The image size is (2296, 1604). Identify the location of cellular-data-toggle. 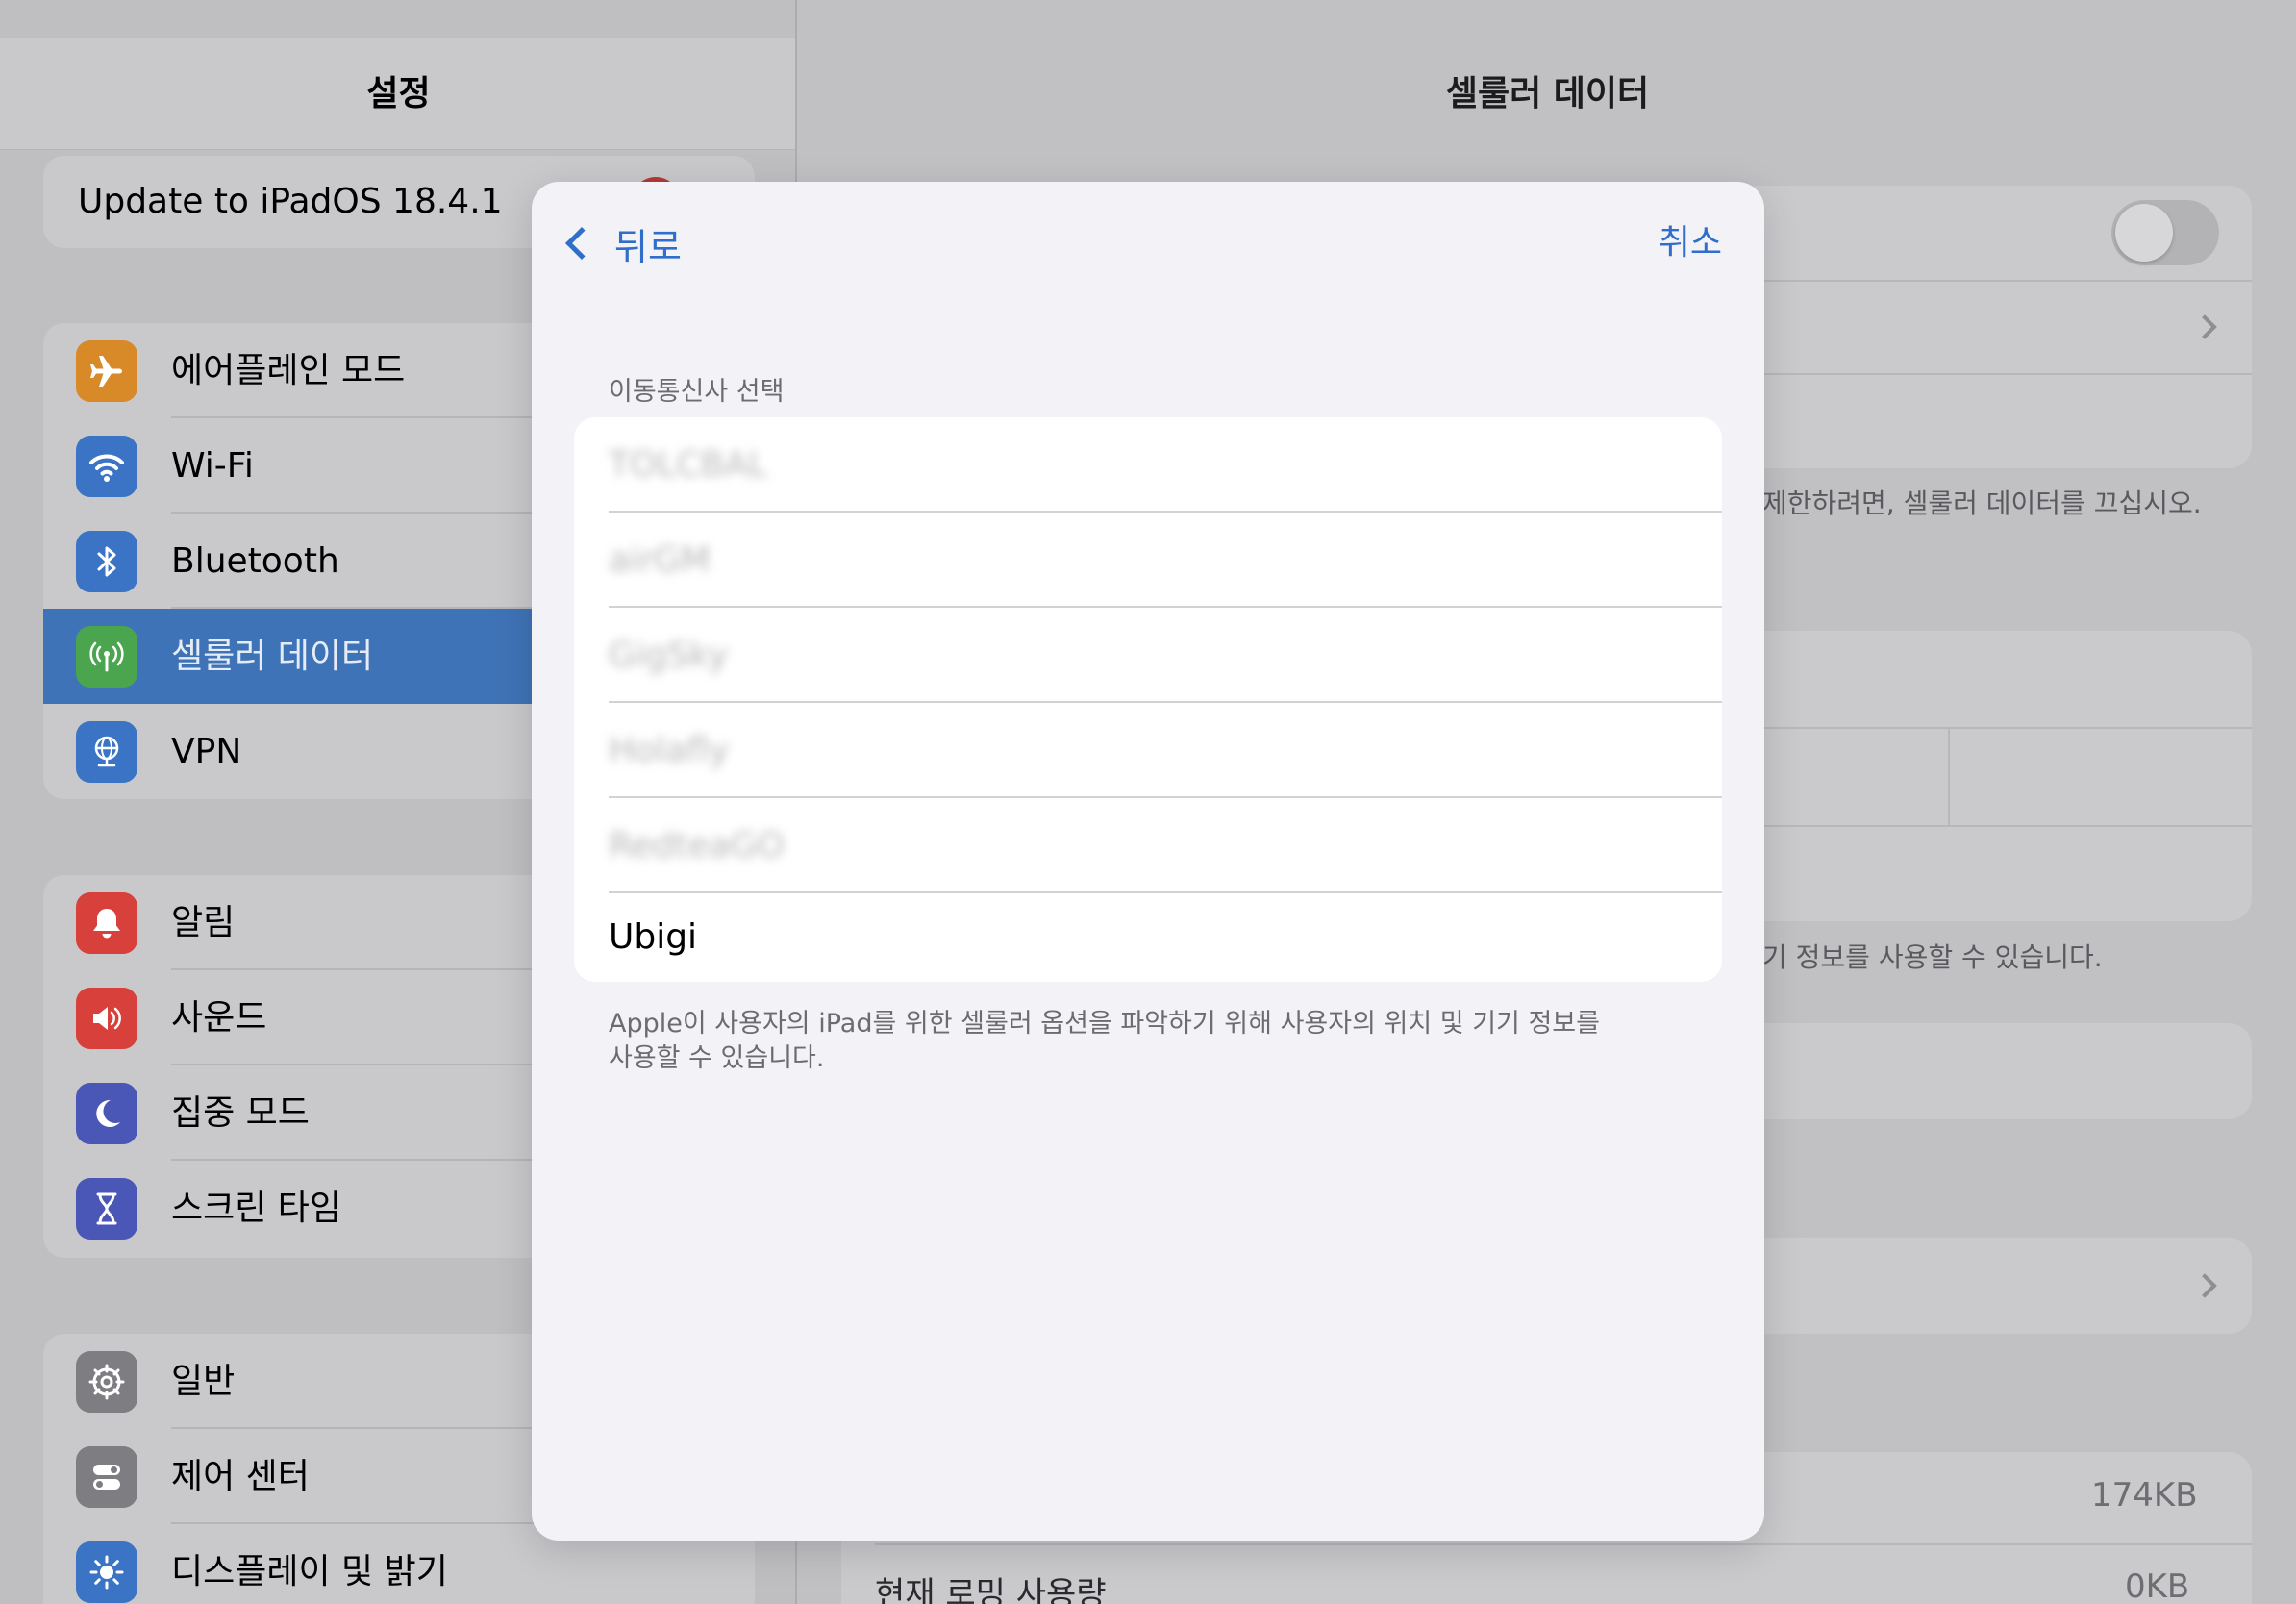
(2165, 232).